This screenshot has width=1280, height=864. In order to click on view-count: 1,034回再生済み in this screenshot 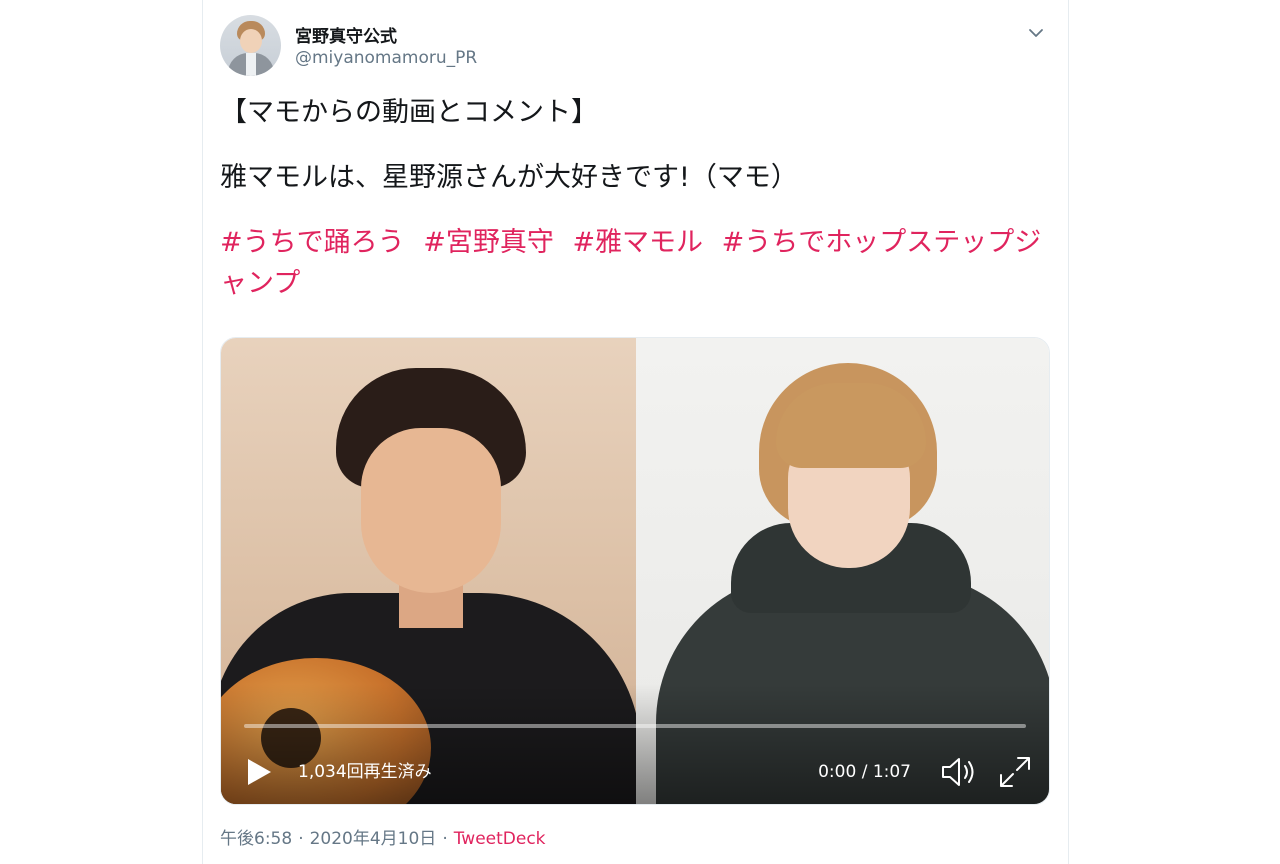, I will do `click(365, 772)`.